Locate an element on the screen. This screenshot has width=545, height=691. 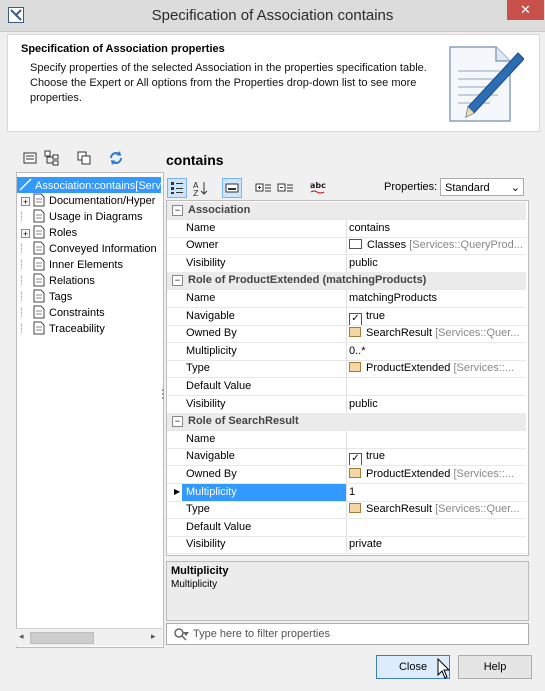
tree-view-icon is located at coordinates (52, 158).